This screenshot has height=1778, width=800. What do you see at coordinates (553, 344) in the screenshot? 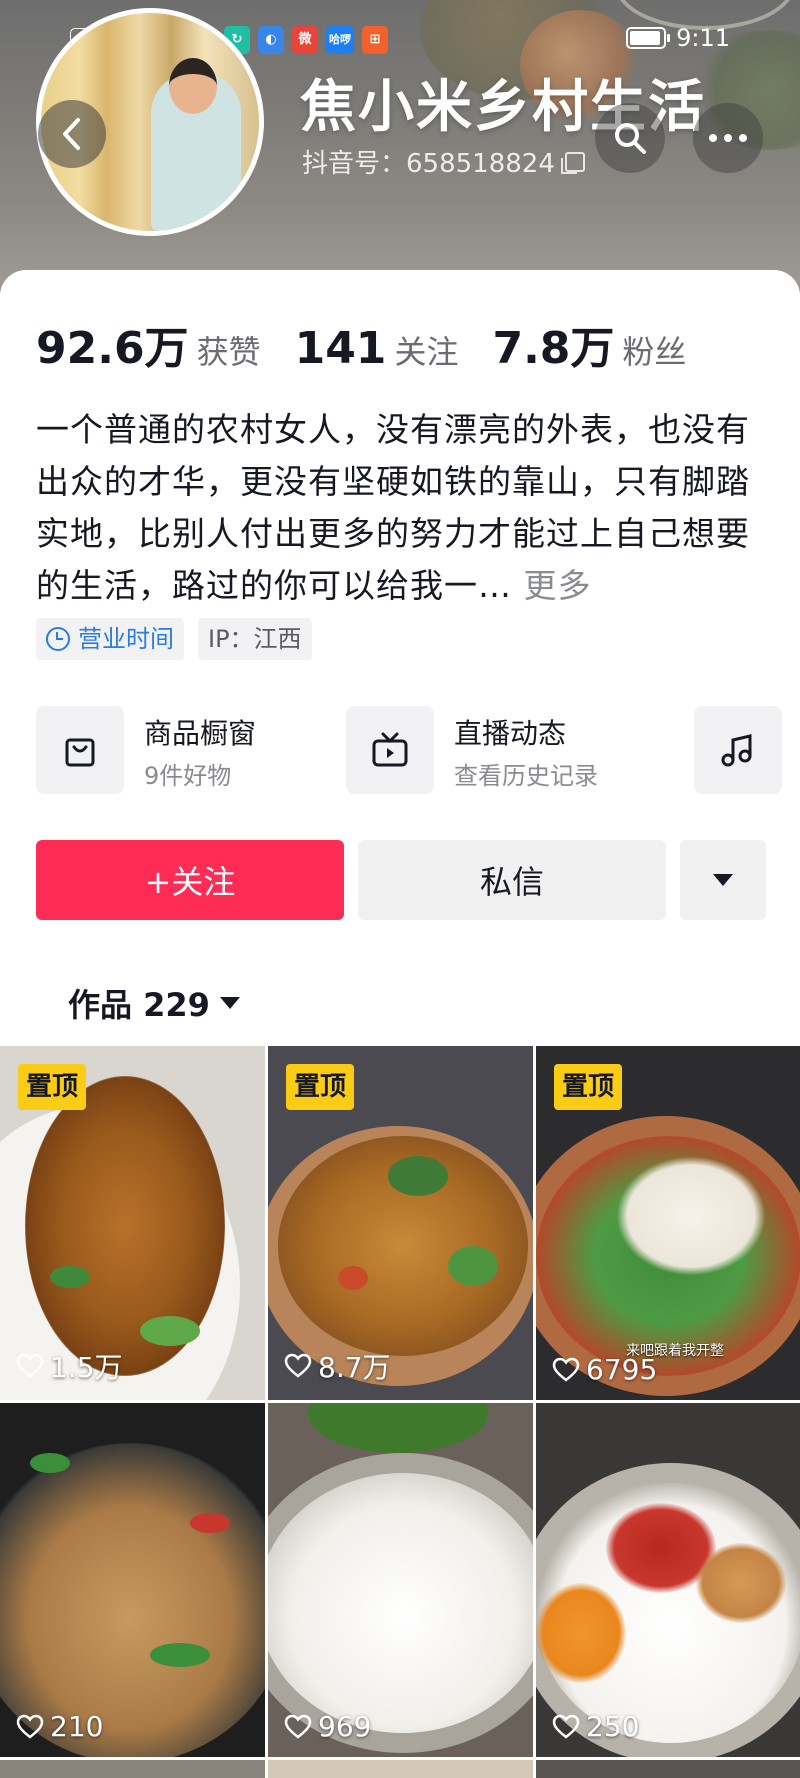
I see `followers-count: 7.8万` at bounding box center [553, 344].